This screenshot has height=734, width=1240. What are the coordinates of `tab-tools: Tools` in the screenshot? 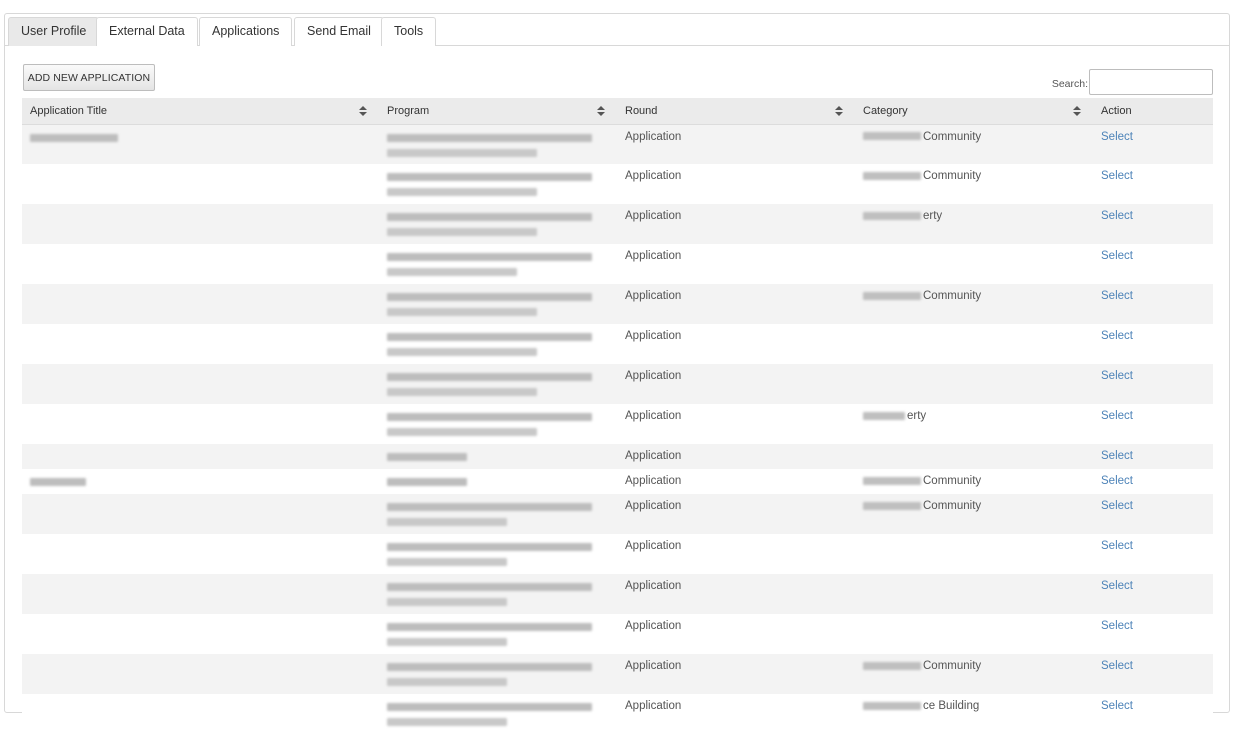 It's located at (409, 31).